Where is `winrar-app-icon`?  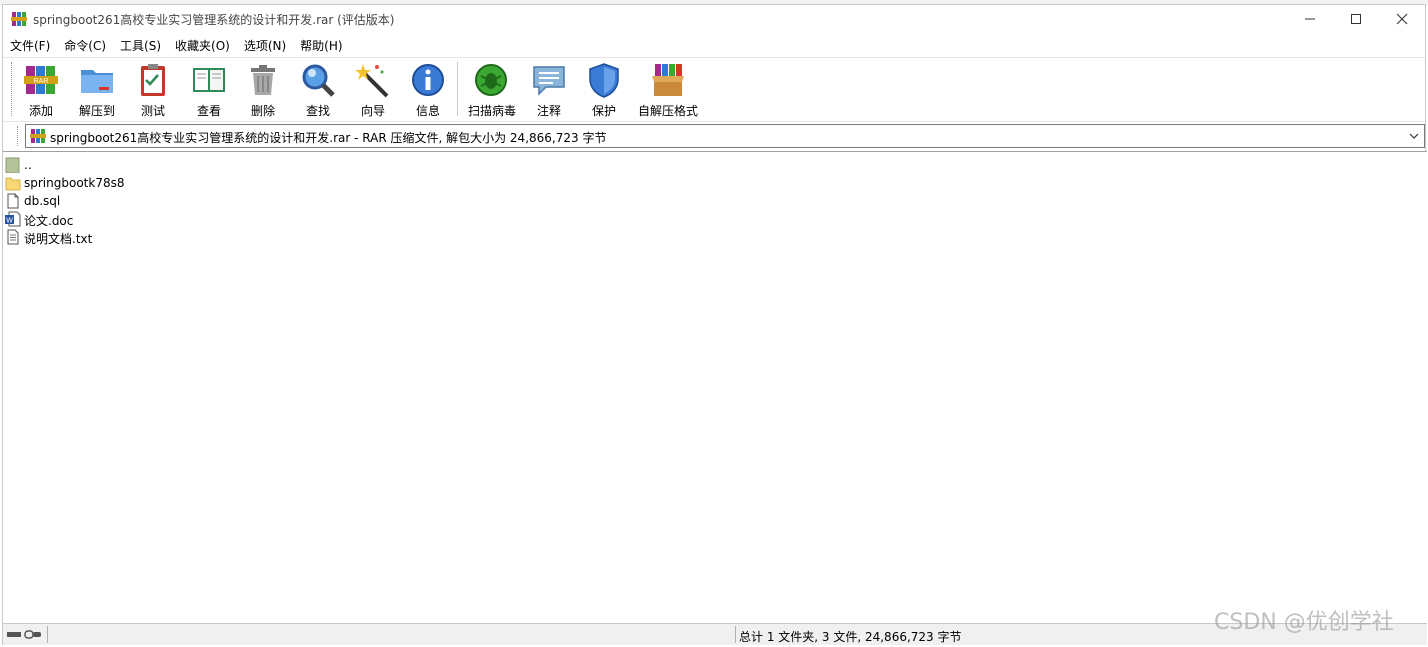
winrar-app-icon is located at coordinates (19, 19).